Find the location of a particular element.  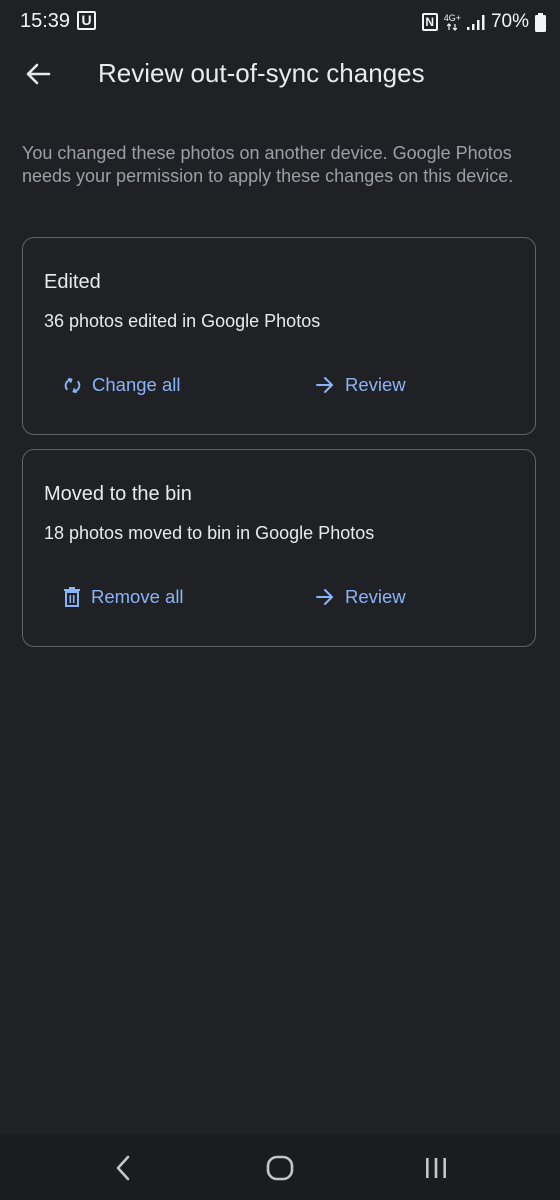

change-all-label: Change all is located at coordinates (136, 384).